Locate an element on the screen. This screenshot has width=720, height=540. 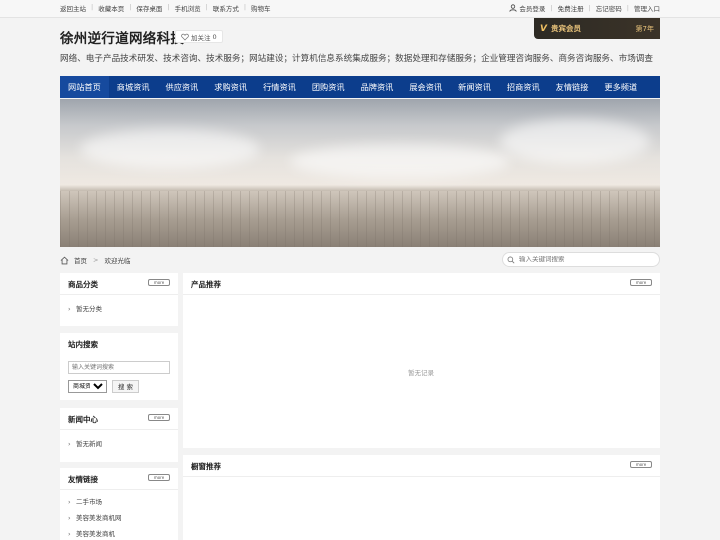
vip-year: 第7年 is located at coordinates (644, 28).